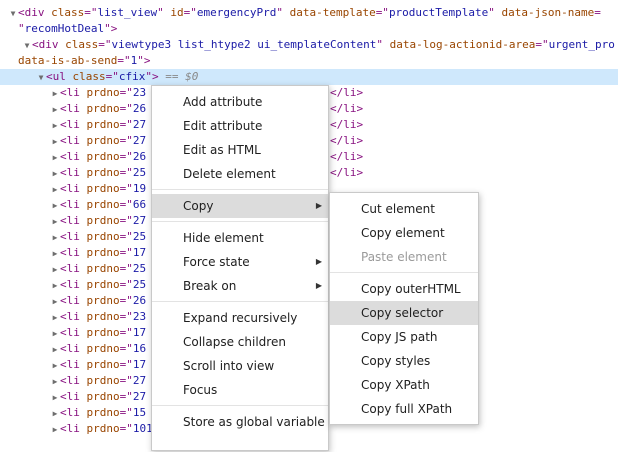  Describe the element at coordinates (399, 337) in the screenshot. I see `menu-item-label: Copy JS path` at that location.